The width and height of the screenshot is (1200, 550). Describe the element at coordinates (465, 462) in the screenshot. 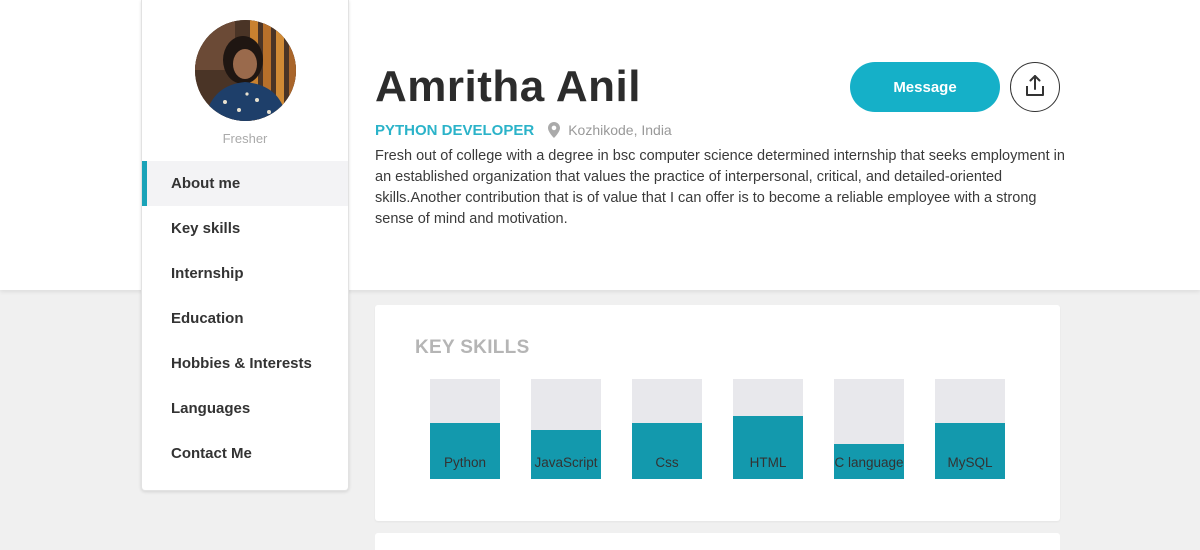

I see `skill-label: Python` at that location.